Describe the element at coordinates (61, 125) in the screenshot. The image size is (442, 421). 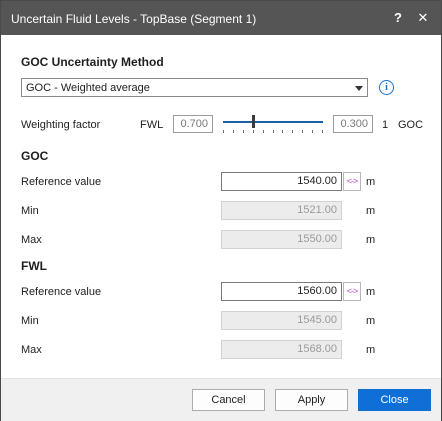
I see `weighting-label: Weighting factor` at that location.